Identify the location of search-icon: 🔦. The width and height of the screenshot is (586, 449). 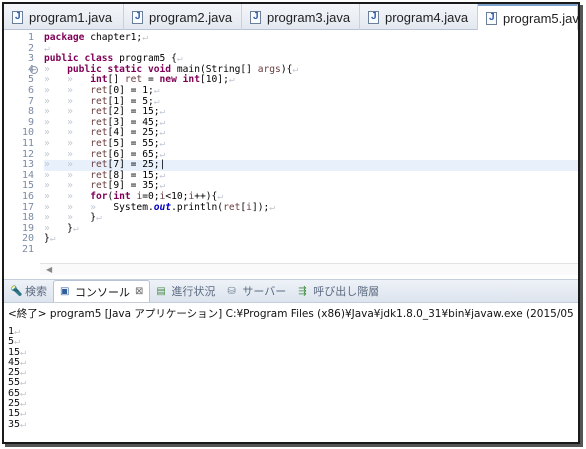
(16, 291).